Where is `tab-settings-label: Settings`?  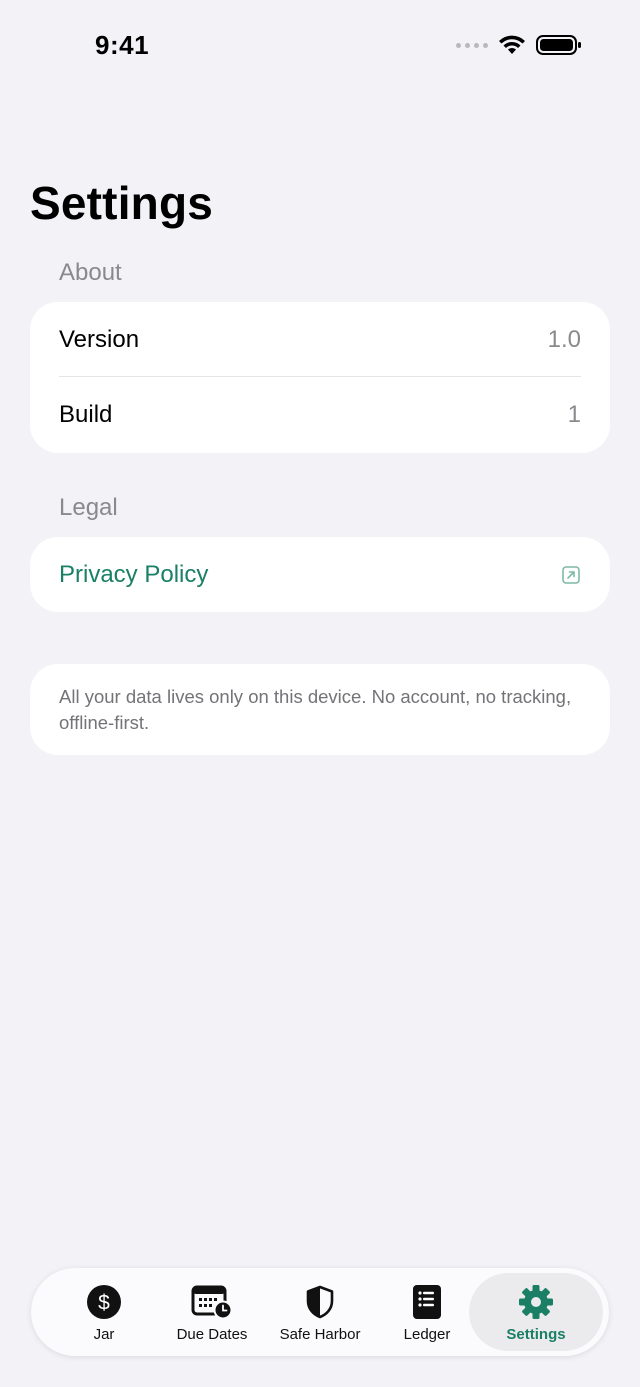
tab-settings-label: Settings is located at coordinates (536, 1334).